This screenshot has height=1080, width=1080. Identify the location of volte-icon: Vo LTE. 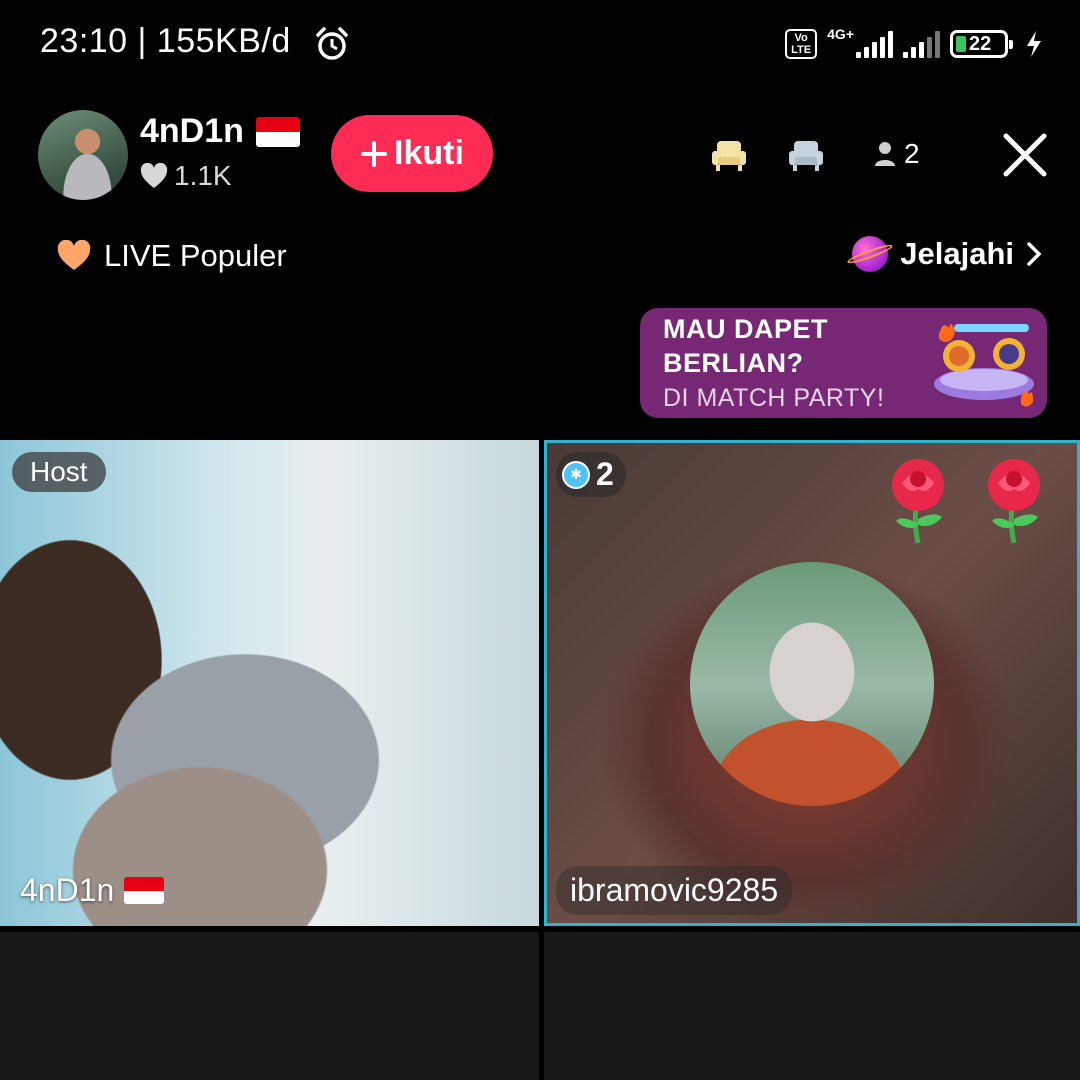
(801, 44).